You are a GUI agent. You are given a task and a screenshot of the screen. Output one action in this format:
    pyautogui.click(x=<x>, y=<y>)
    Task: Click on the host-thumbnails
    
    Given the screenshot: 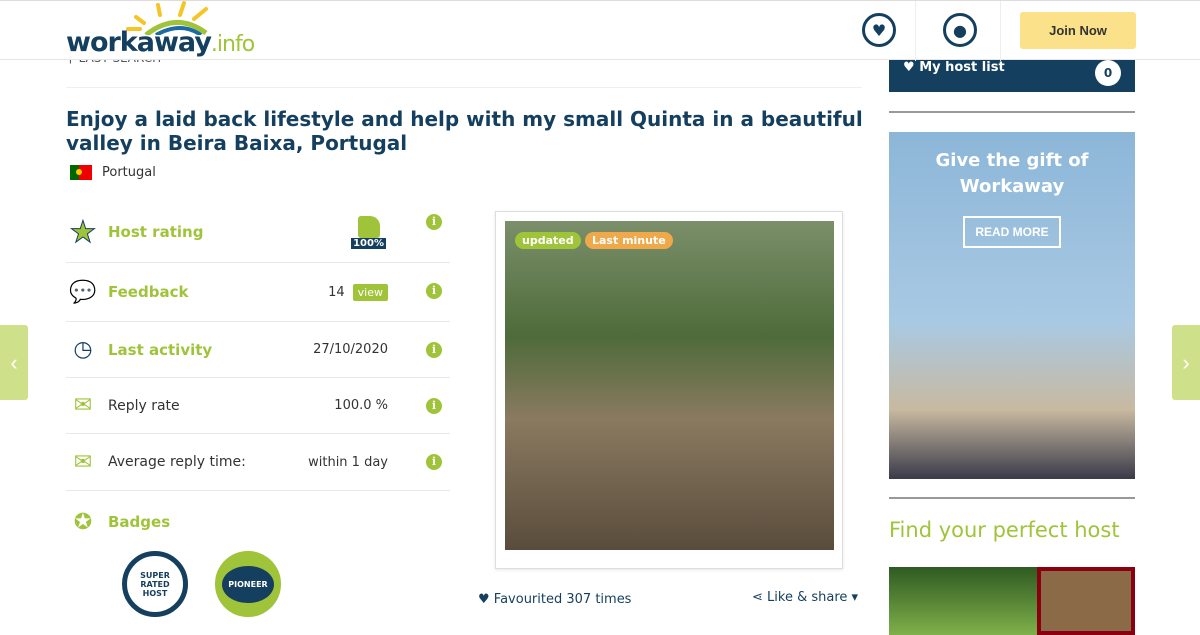 What is the action you would take?
    pyautogui.click(x=1012, y=601)
    